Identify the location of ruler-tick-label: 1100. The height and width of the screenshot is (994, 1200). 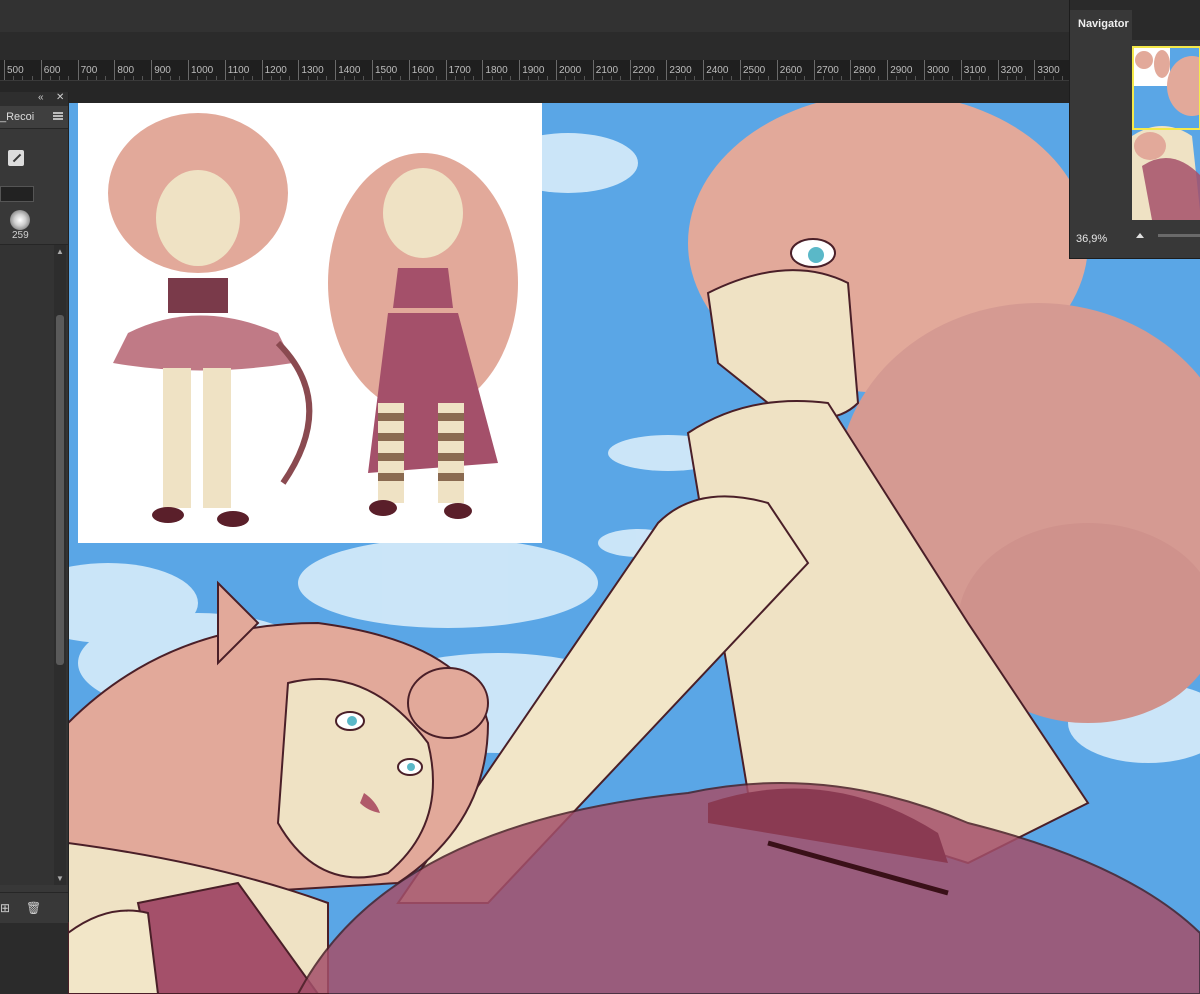
(238, 70).